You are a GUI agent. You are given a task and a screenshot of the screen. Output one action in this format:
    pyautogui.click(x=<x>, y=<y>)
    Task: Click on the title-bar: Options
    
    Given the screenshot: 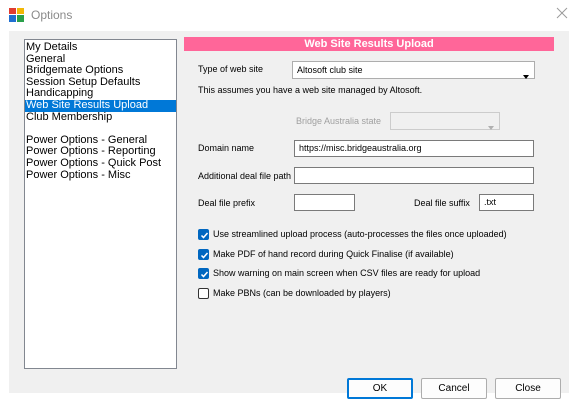 What is the action you would take?
    pyautogui.click(x=288, y=15)
    